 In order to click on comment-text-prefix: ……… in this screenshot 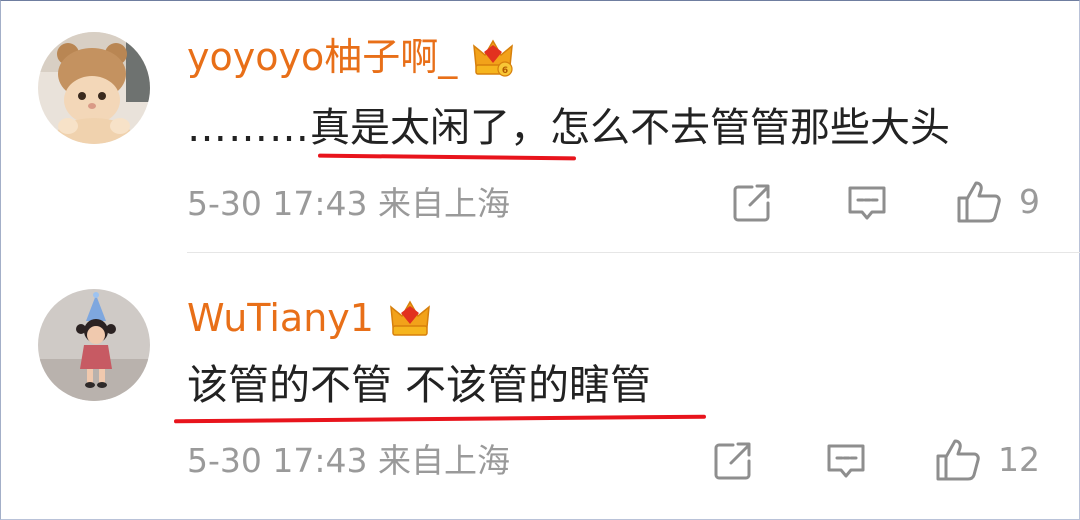, I will do `click(248, 128)`.